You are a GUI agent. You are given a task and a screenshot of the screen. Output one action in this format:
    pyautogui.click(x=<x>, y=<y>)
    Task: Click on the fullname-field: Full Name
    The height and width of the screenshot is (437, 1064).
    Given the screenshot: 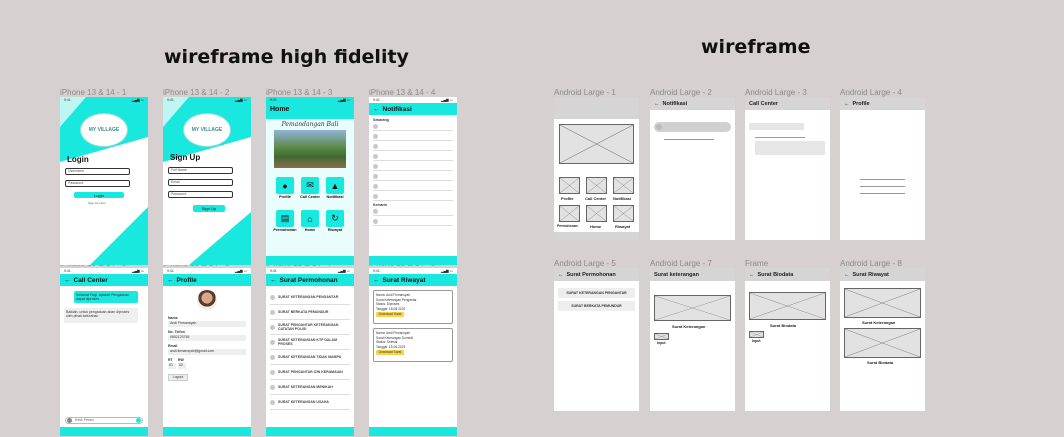 What is the action you would take?
    pyautogui.click(x=200, y=170)
    